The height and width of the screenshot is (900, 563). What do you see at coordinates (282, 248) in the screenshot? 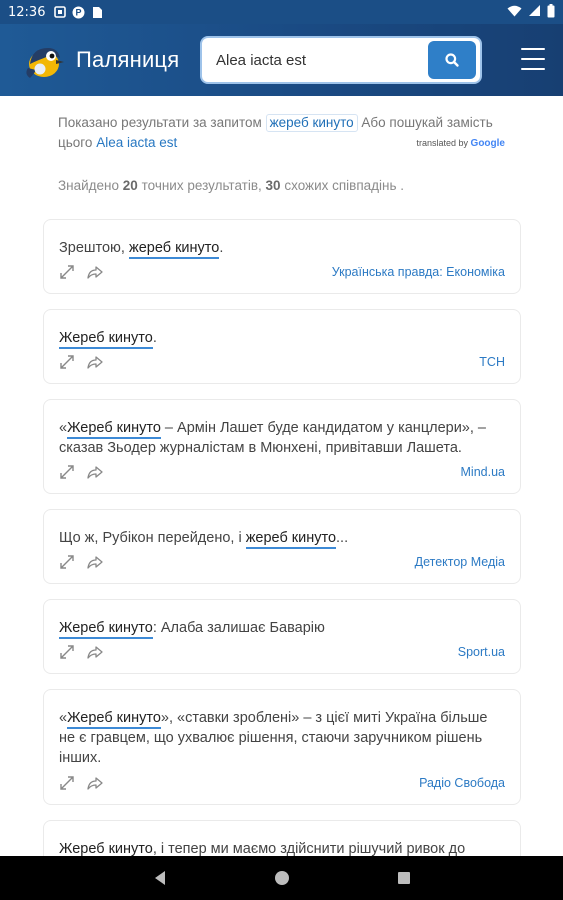
I see `result-text: Зрештою, жереб кинуто.` at bounding box center [282, 248].